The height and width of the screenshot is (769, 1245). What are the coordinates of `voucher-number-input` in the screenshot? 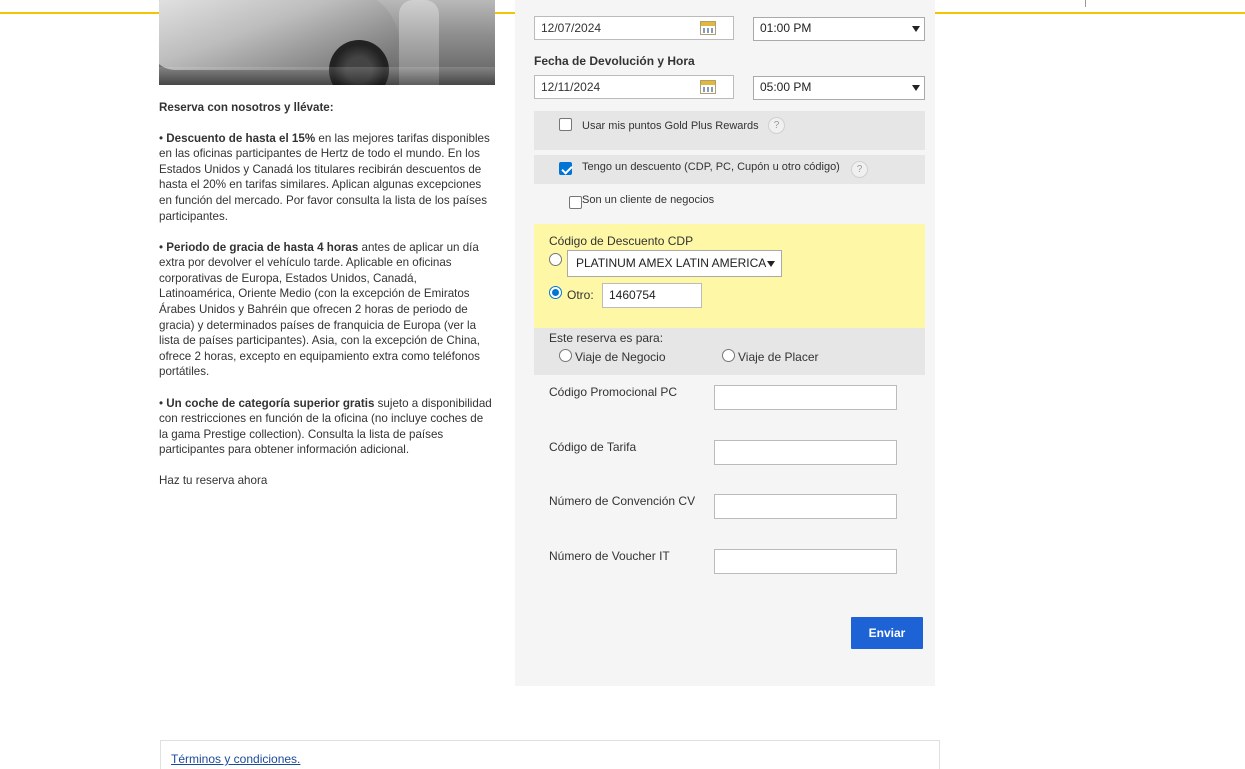 It's located at (805, 561).